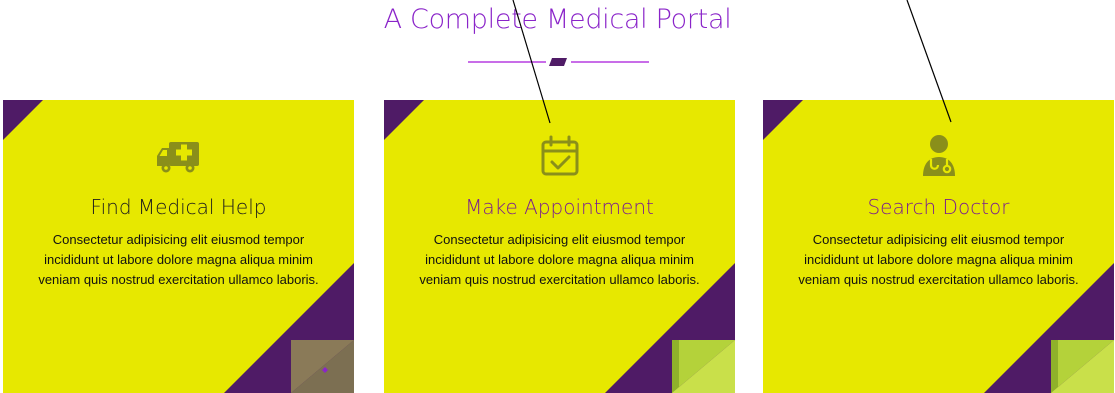 The image size is (1115, 393). I want to click on ambulance-icon, so click(177, 157).